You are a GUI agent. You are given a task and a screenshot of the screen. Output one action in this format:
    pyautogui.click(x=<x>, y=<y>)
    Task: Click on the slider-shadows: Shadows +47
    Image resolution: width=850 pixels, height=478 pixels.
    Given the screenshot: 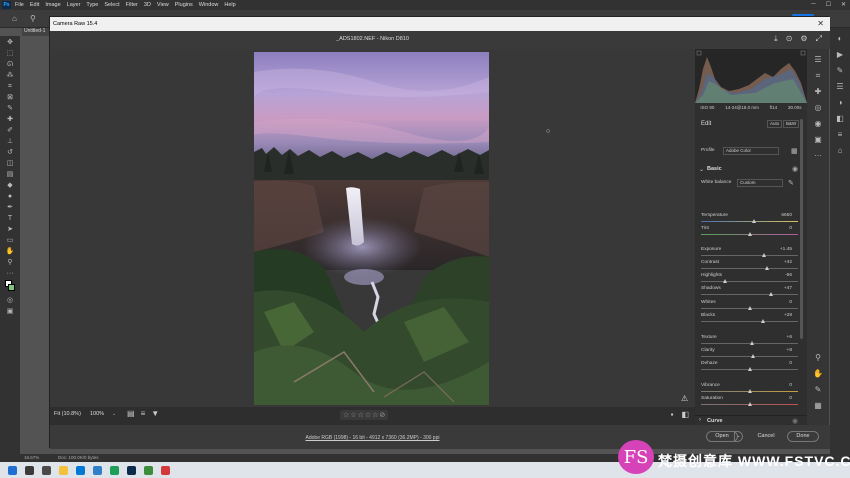 What is the action you would take?
    pyautogui.click(x=749, y=292)
    